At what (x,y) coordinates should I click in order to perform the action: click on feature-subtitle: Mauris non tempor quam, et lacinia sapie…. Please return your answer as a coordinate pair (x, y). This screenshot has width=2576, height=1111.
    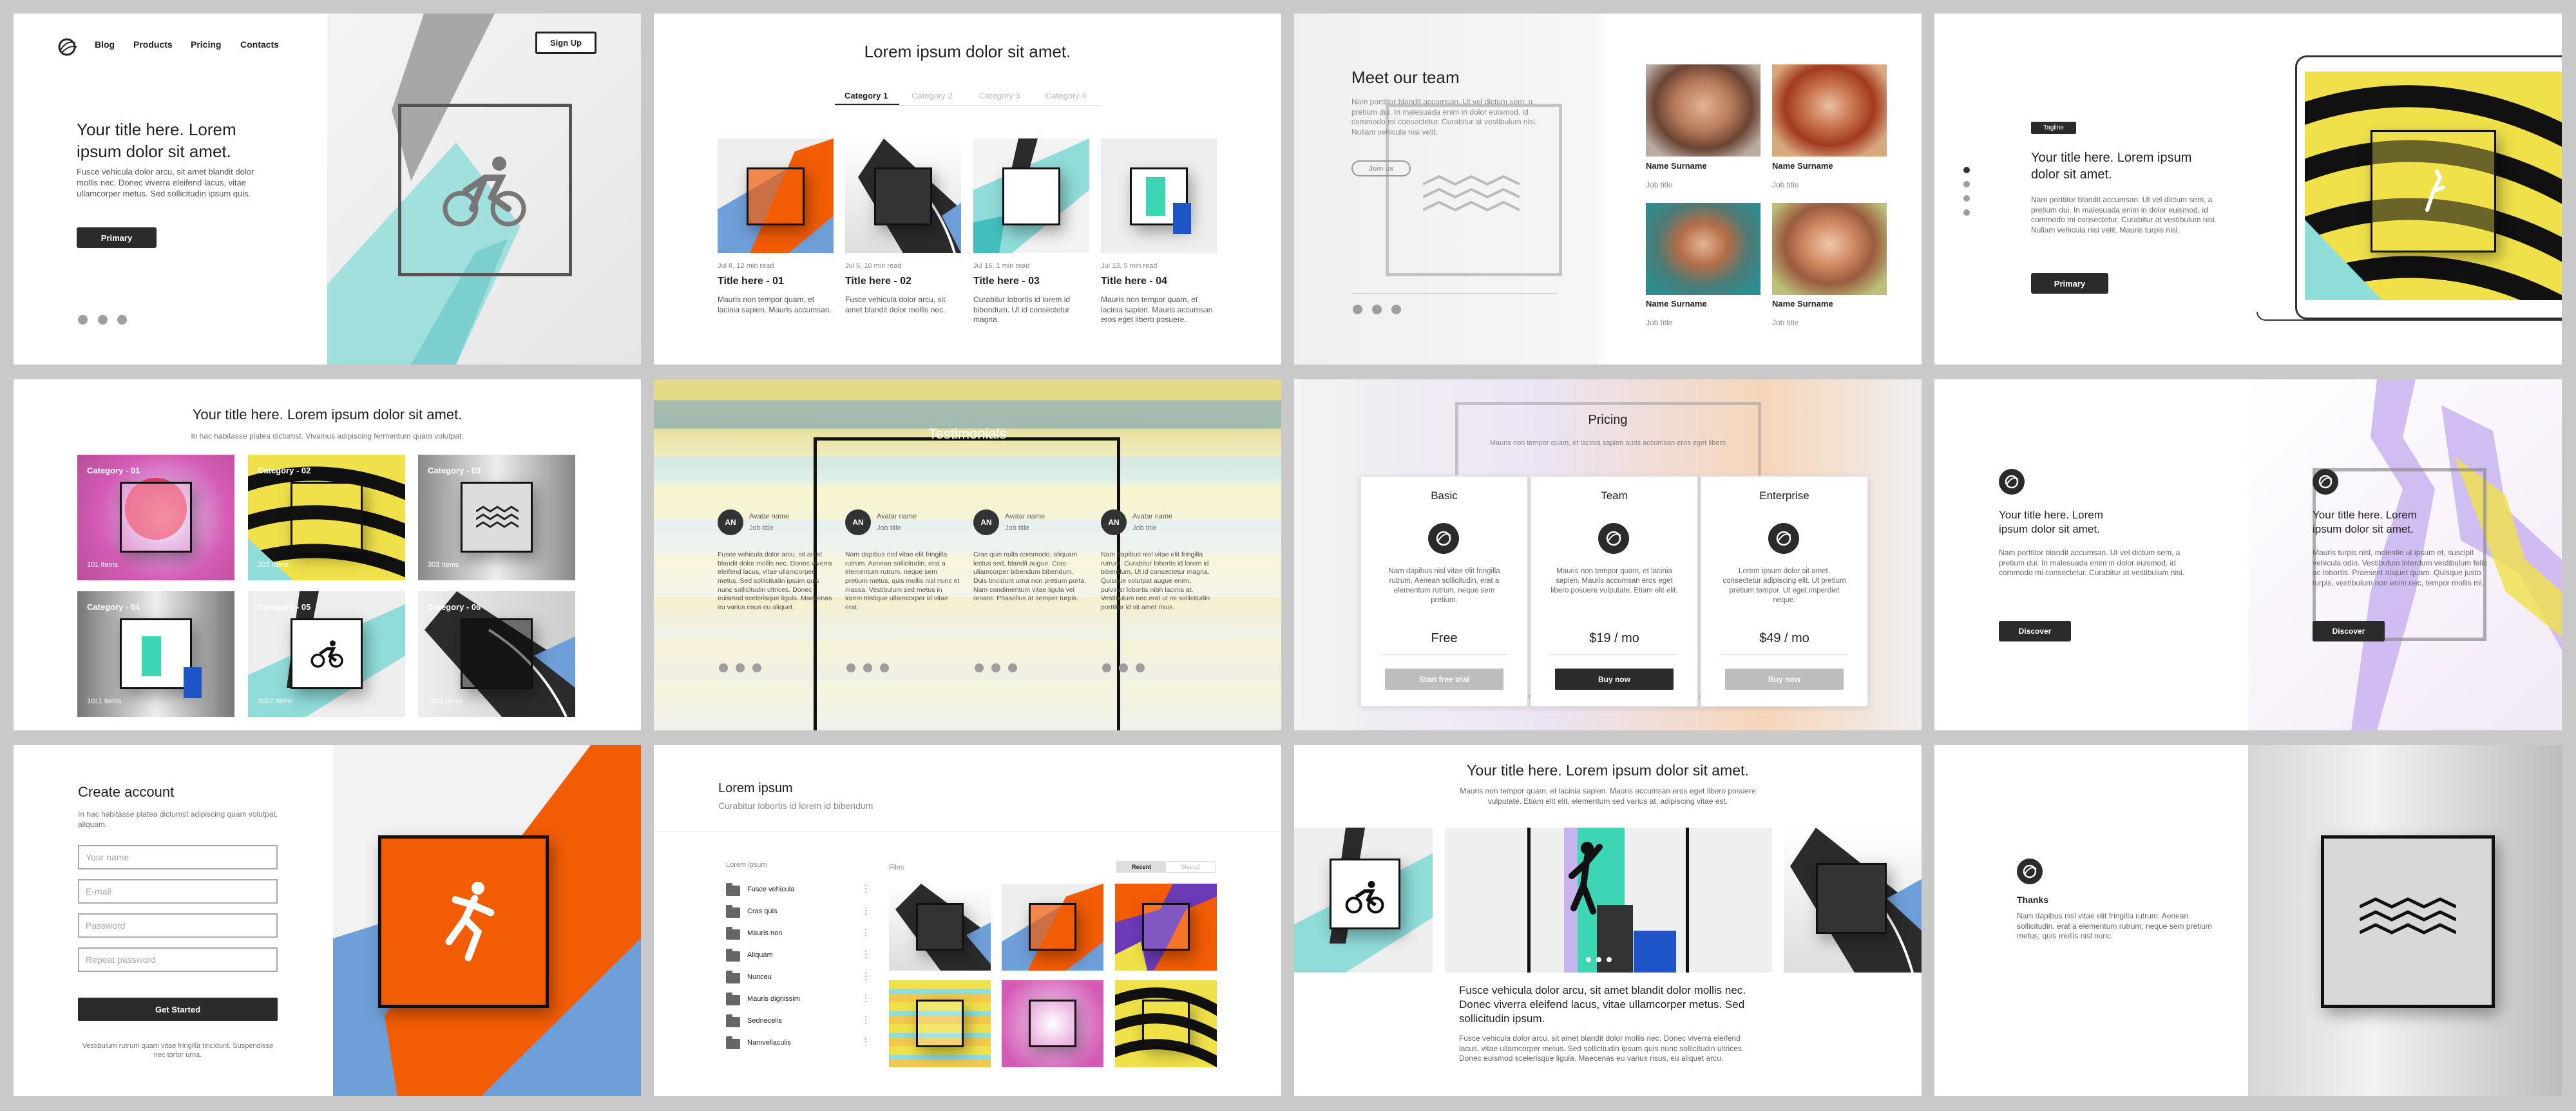
    Looking at the image, I should click on (1608, 796).